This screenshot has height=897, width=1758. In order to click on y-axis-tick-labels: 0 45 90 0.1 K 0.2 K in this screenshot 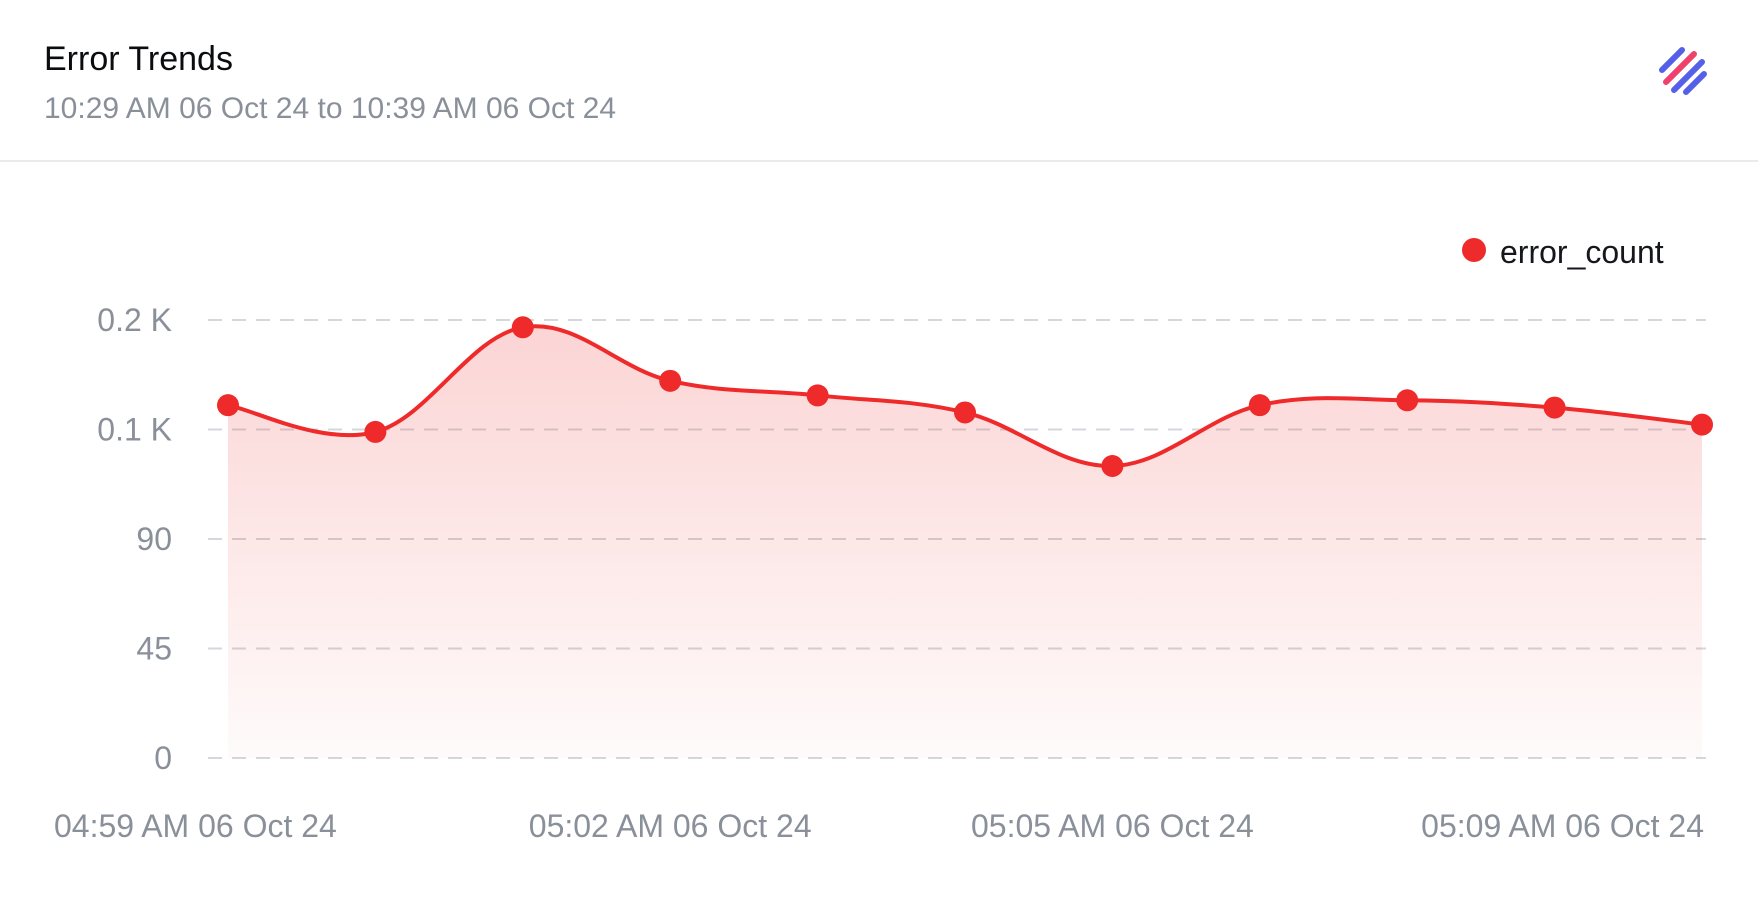, I will do `click(134, 539)`.